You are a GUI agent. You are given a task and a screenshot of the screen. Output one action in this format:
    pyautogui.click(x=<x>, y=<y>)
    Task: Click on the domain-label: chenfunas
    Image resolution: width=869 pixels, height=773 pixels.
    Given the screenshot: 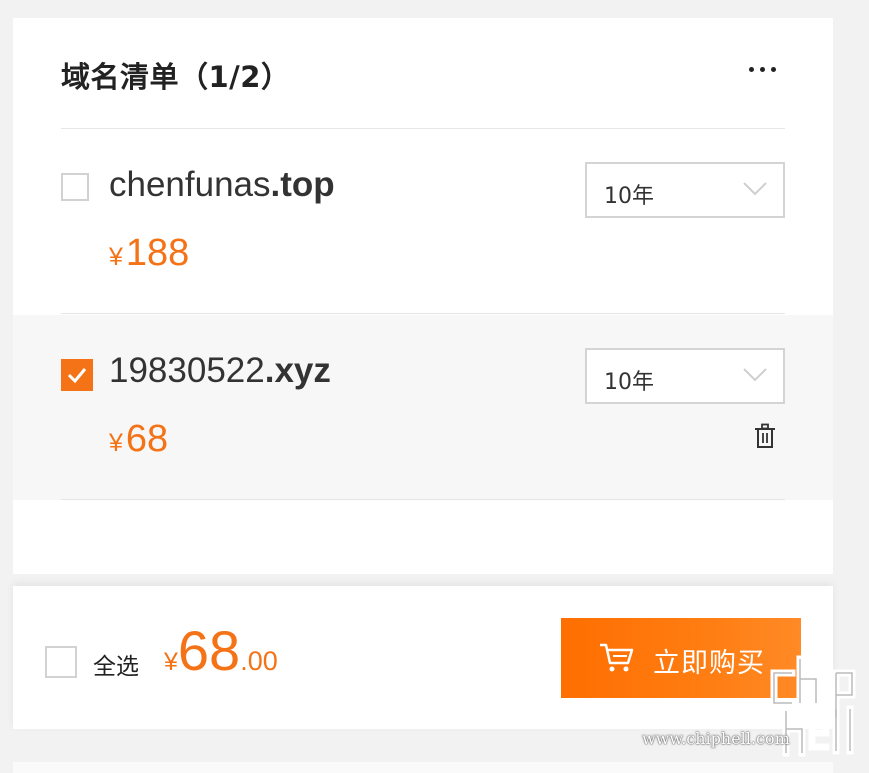 What is the action you would take?
    pyautogui.click(x=190, y=184)
    